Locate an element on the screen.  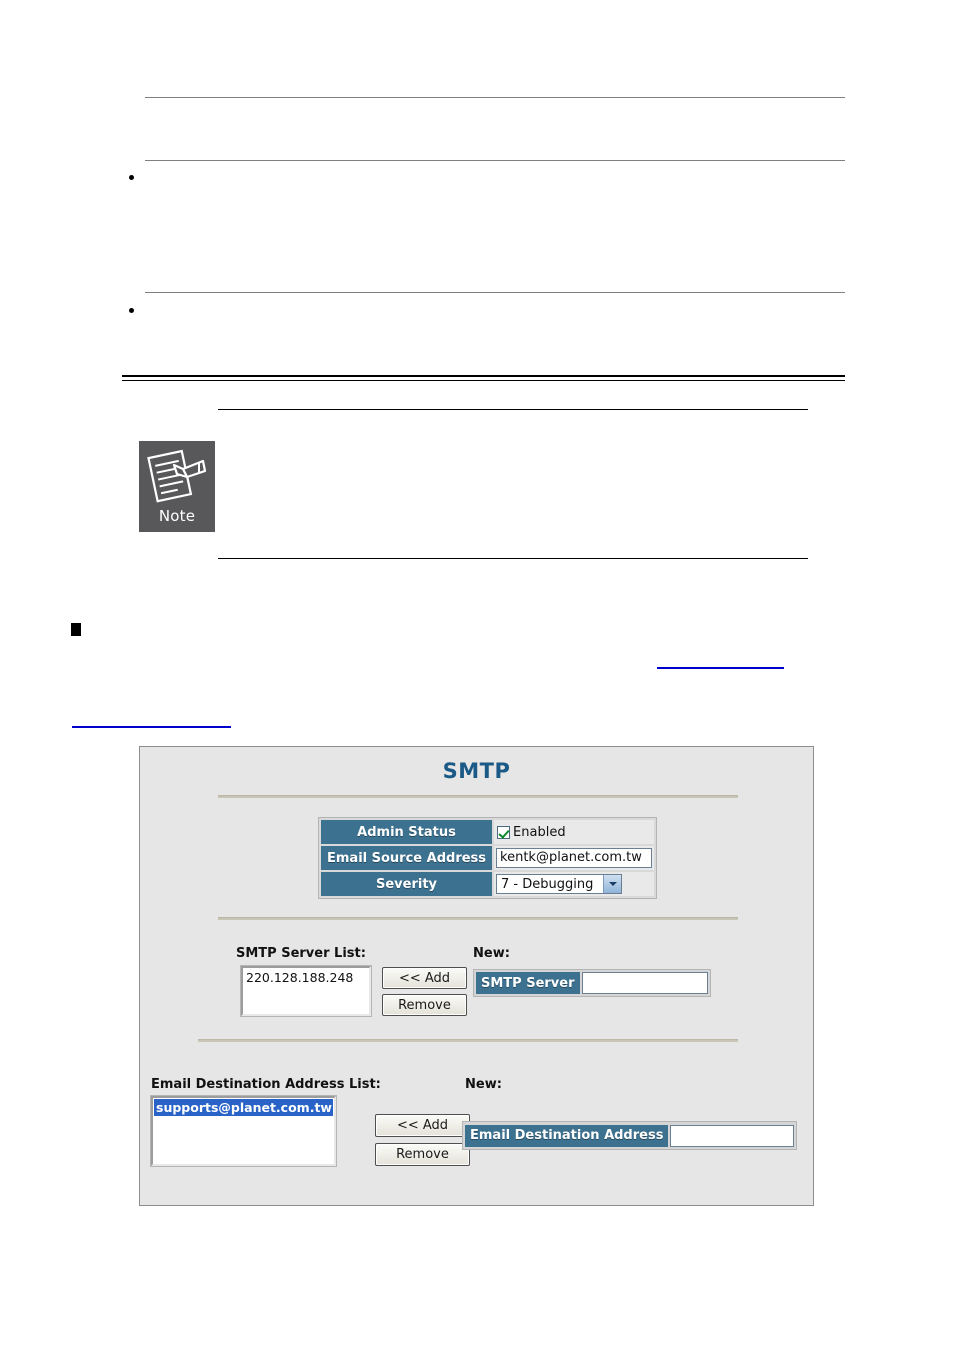
email-source-address-input: kentk@planet.com.tw is located at coordinates (574, 858).